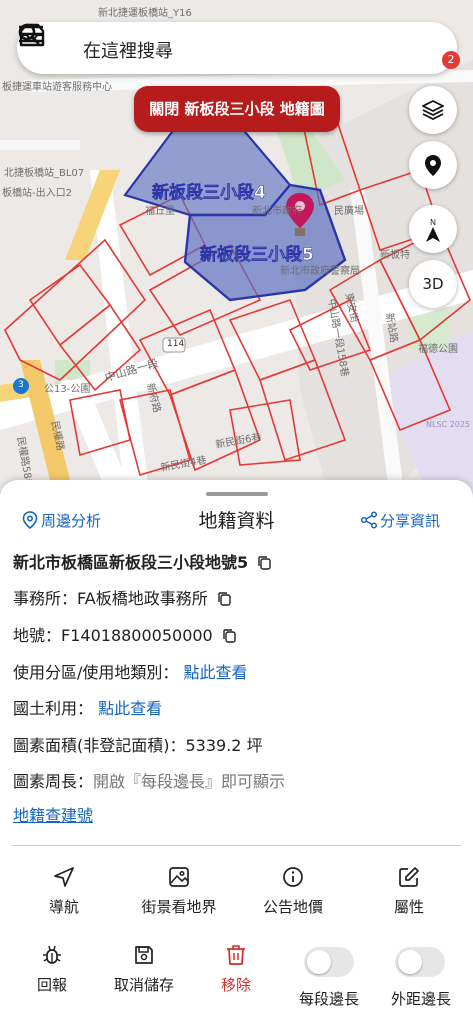  Describe the element at coordinates (236, 845) in the screenshot. I see `divider` at that location.